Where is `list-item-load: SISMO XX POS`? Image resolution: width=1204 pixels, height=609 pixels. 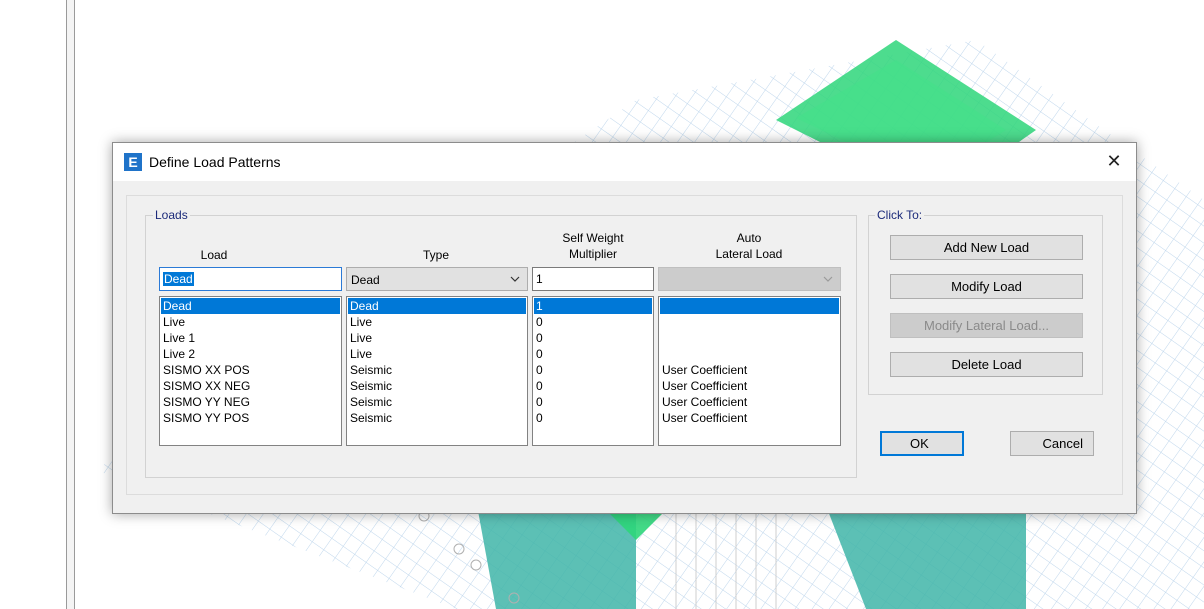 list-item-load: SISMO XX POS is located at coordinates (250, 370).